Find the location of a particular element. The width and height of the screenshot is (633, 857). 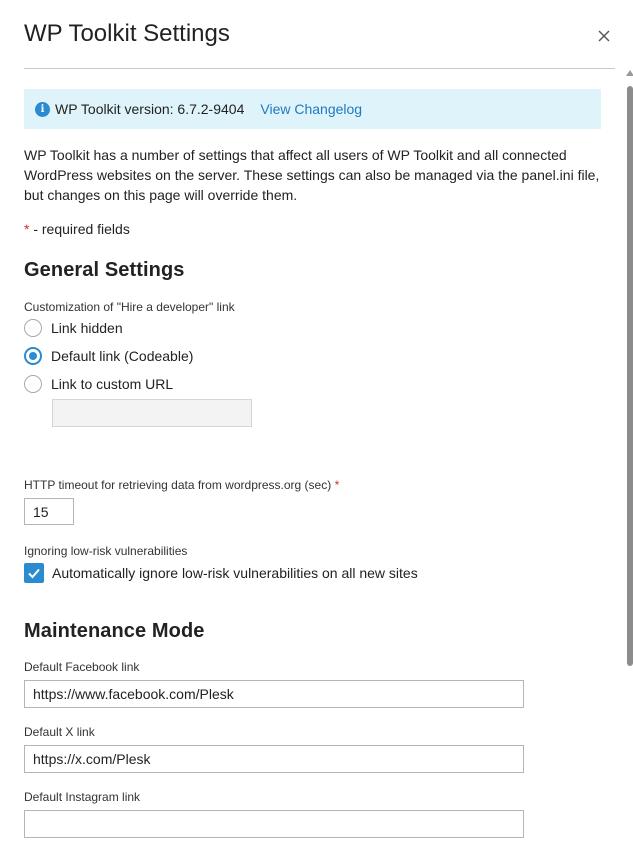

required-asterisk: * is located at coordinates (337, 485).